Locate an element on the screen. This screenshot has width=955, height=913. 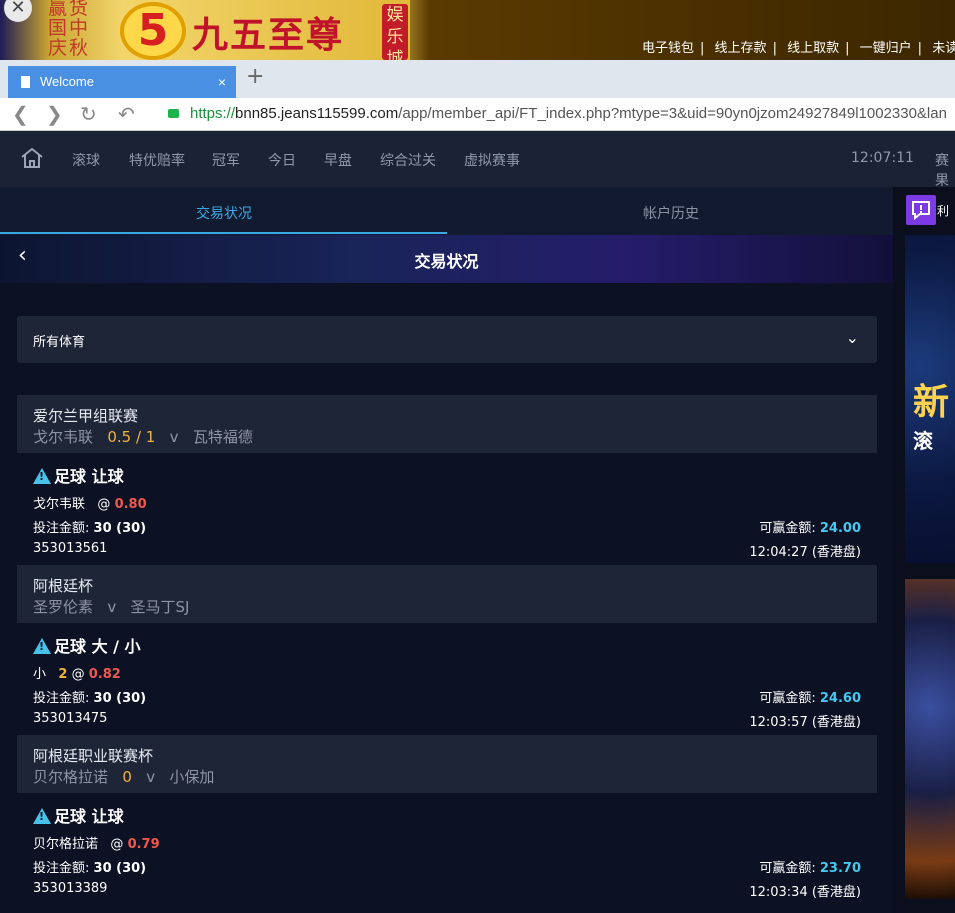
clock: 12:07:11 is located at coordinates (882, 158).